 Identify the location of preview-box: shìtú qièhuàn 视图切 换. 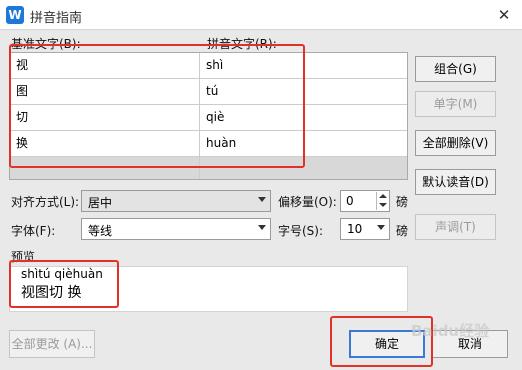
(208, 289).